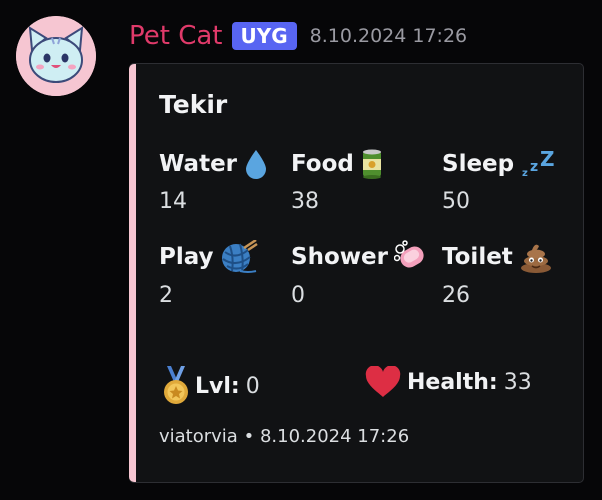 The width and height of the screenshot is (602, 500). Describe the element at coordinates (239, 256) in the screenshot. I see `yarn-ball-icon` at that location.